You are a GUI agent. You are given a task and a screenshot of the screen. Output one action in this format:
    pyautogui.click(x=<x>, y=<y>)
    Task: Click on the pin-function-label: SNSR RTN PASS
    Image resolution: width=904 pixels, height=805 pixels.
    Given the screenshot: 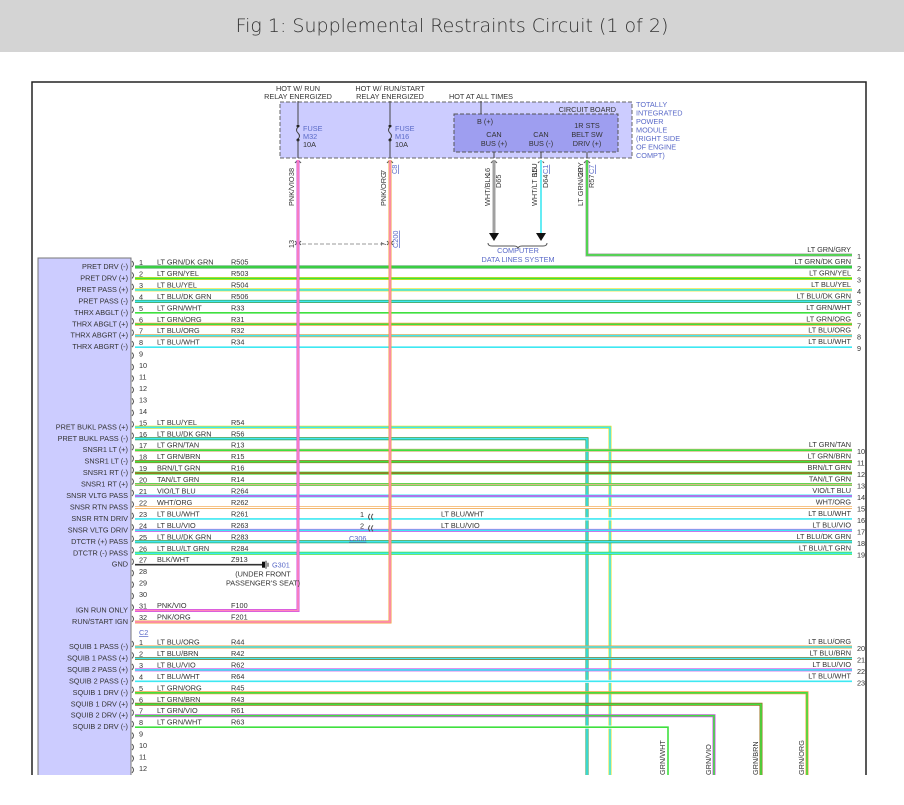 What is the action you would take?
    pyautogui.click(x=99, y=506)
    